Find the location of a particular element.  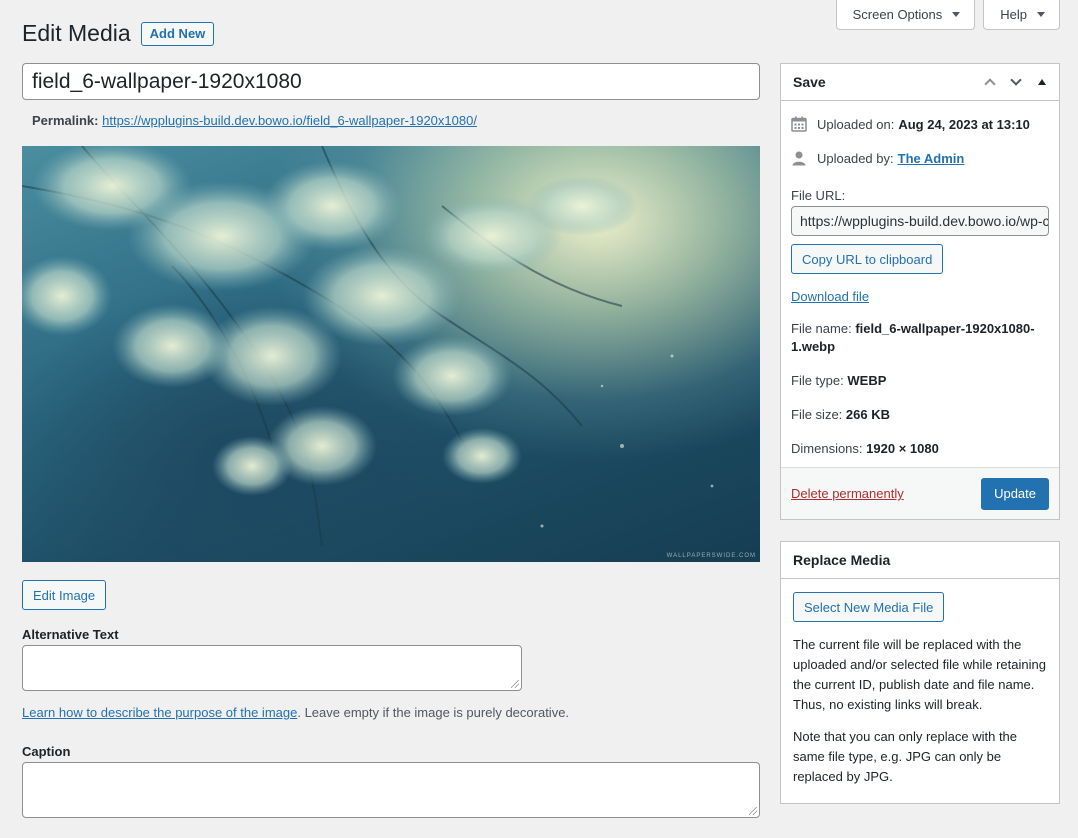

user-icon is located at coordinates (799, 158).